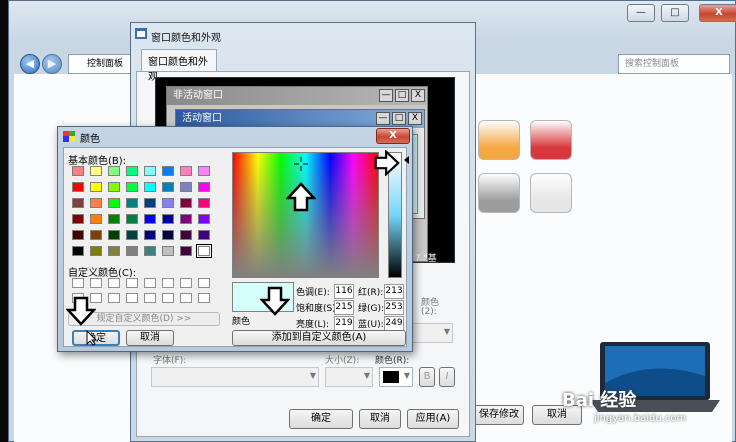 The width and height of the screenshot is (736, 442). What do you see at coordinates (380, 419) in the screenshot?
I see `appearance-cancel-button: 取消` at bounding box center [380, 419].